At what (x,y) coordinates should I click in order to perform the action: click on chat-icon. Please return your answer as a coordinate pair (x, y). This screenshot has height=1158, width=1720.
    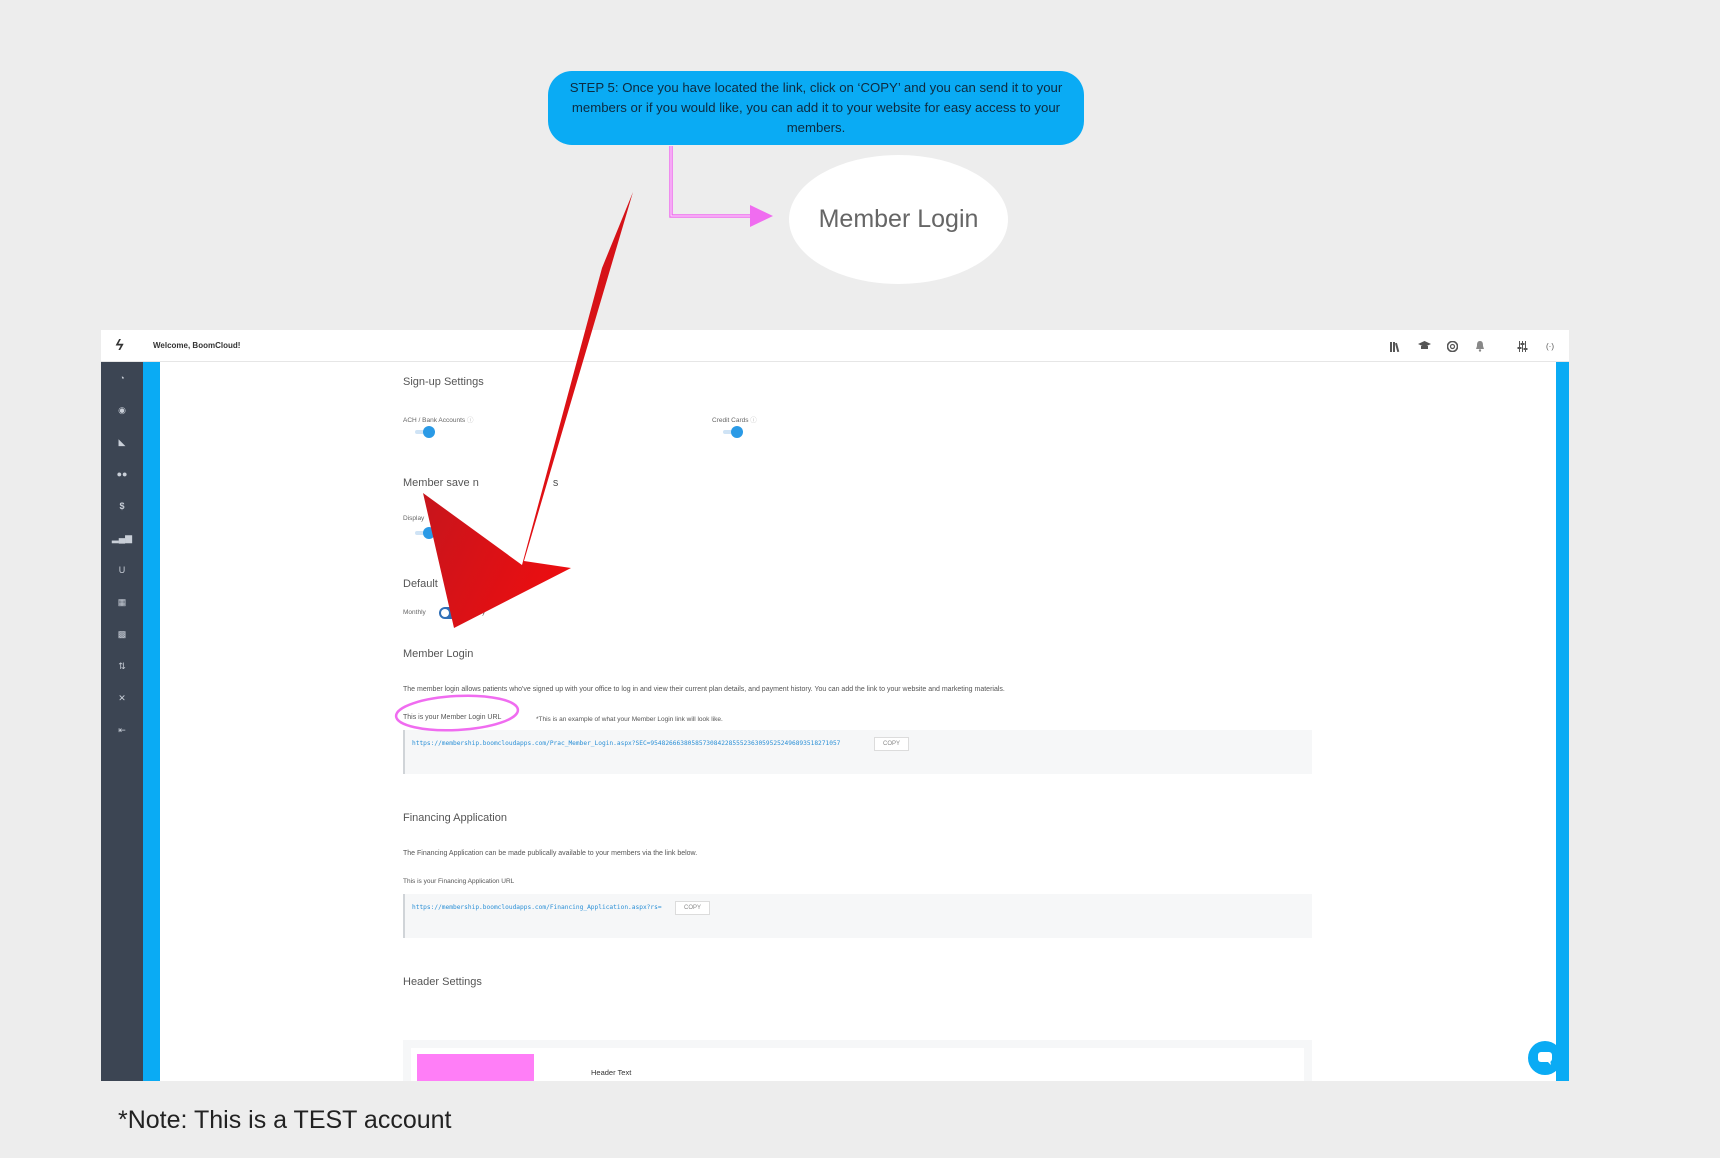
    Looking at the image, I should click on (1545, 1058).